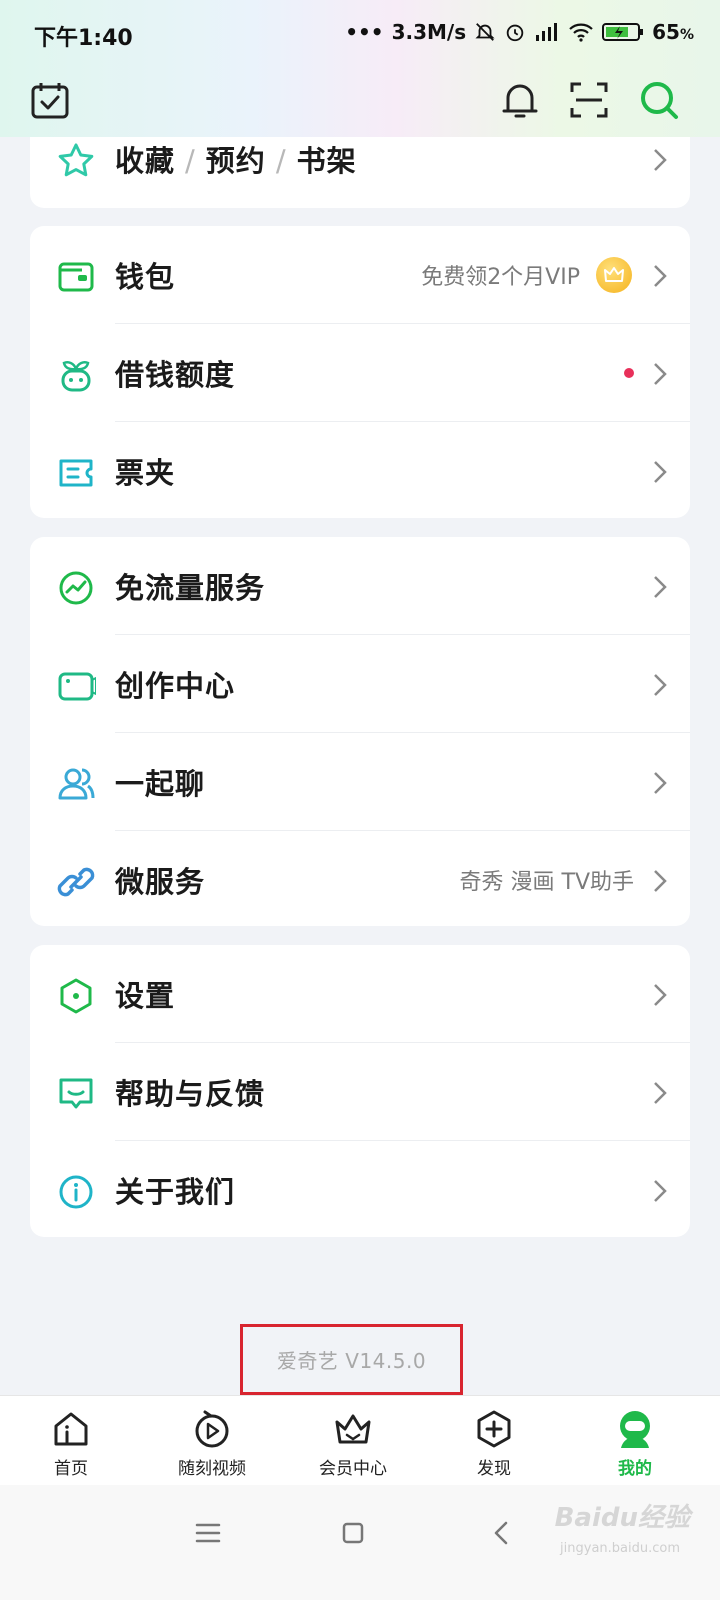 The height and width of the screenshot is (1600, 720). I want to click on scan-icon, so click(589, 100).